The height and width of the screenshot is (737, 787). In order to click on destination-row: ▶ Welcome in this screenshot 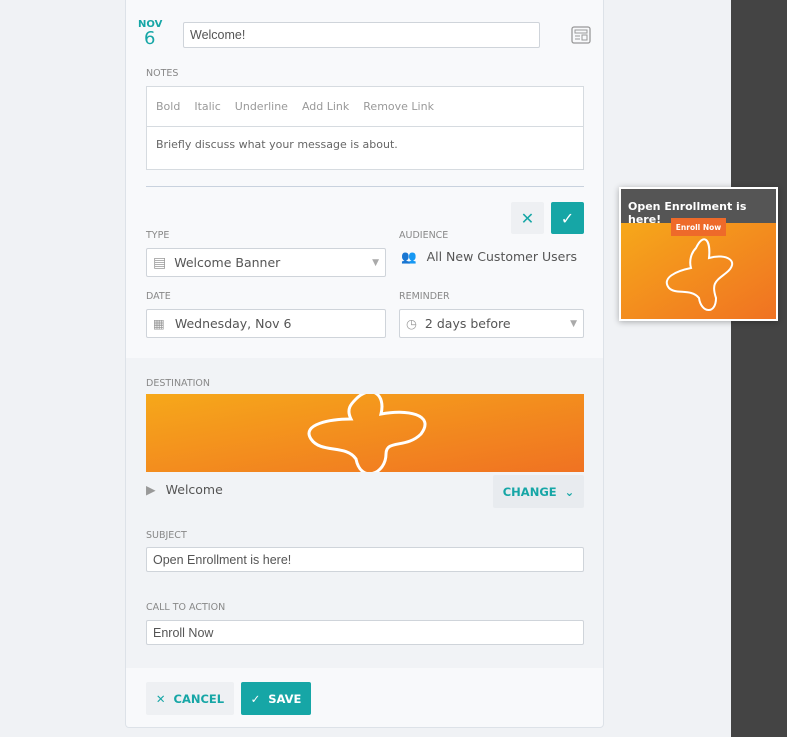, I will do `click(184, 489)`.